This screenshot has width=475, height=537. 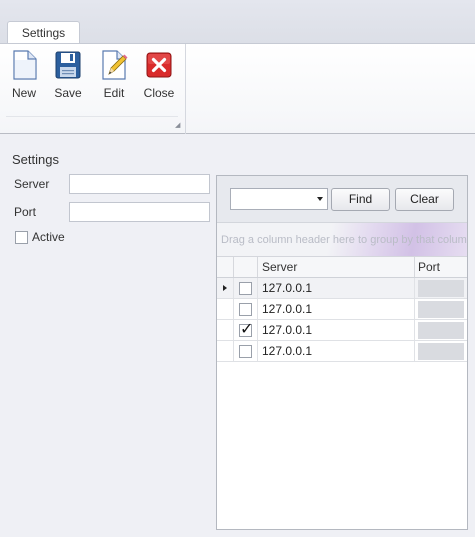 I want to click on tab-settings: Settings, so click(x=43, y=32).